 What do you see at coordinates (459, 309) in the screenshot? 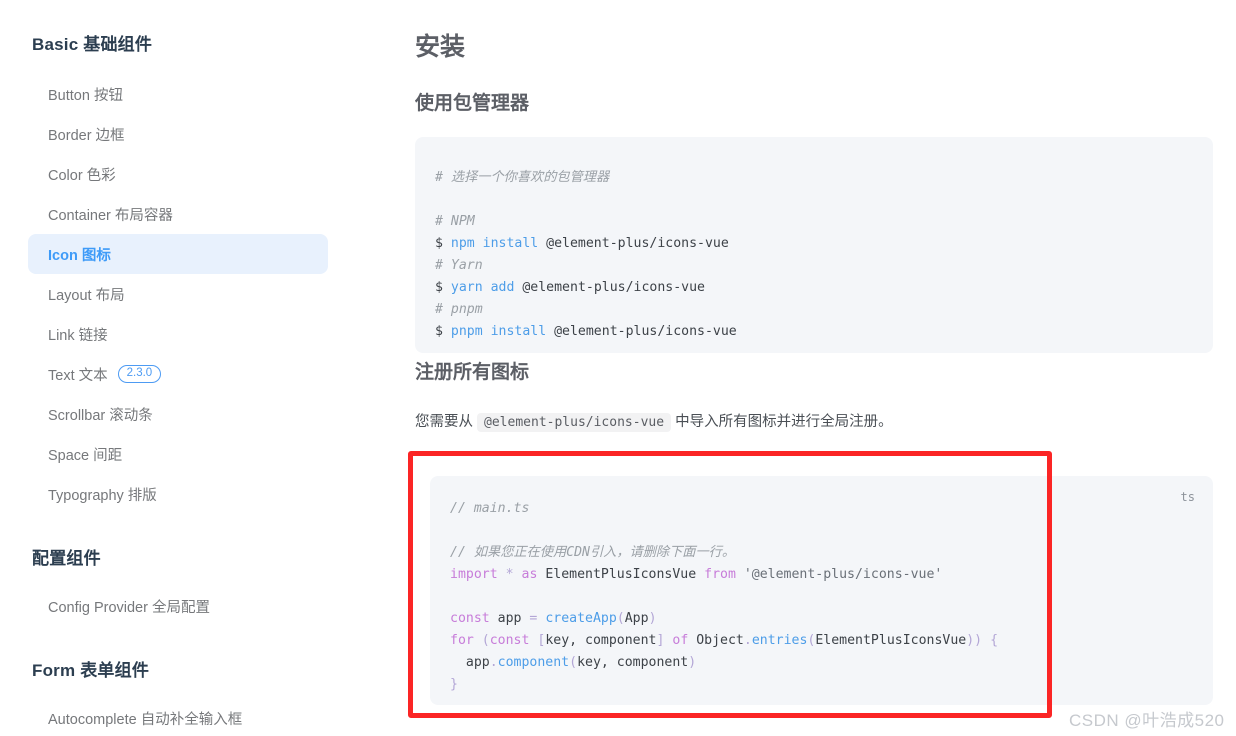
I see `code-token-comment: # pnpm` at bounding box center [459, 309].